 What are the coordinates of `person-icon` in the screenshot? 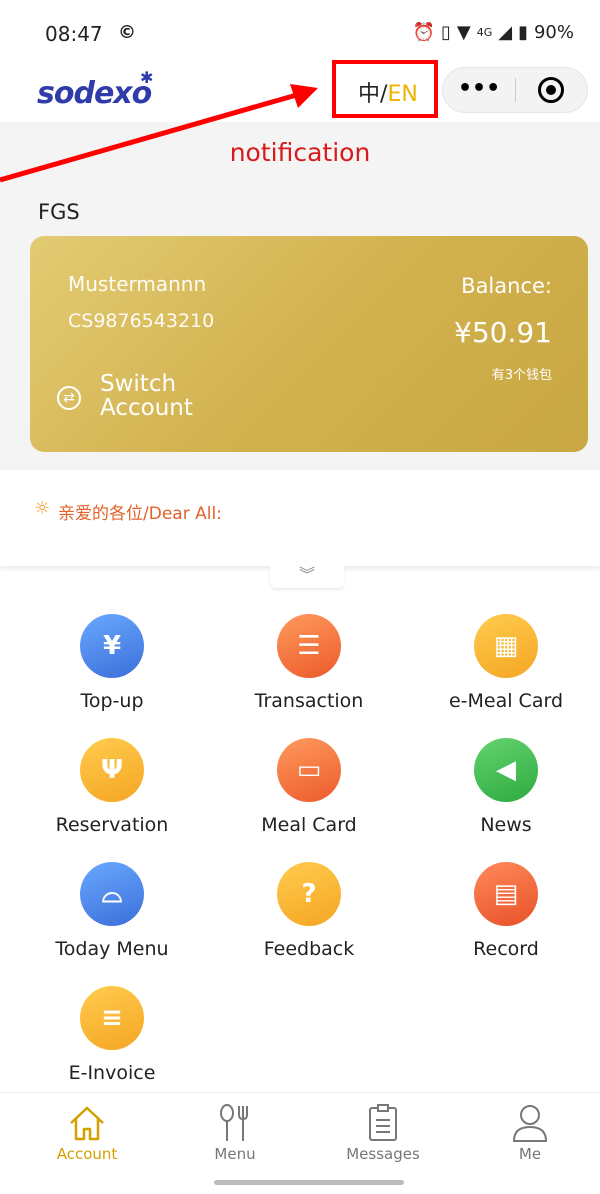 It's located at (527, 1123).